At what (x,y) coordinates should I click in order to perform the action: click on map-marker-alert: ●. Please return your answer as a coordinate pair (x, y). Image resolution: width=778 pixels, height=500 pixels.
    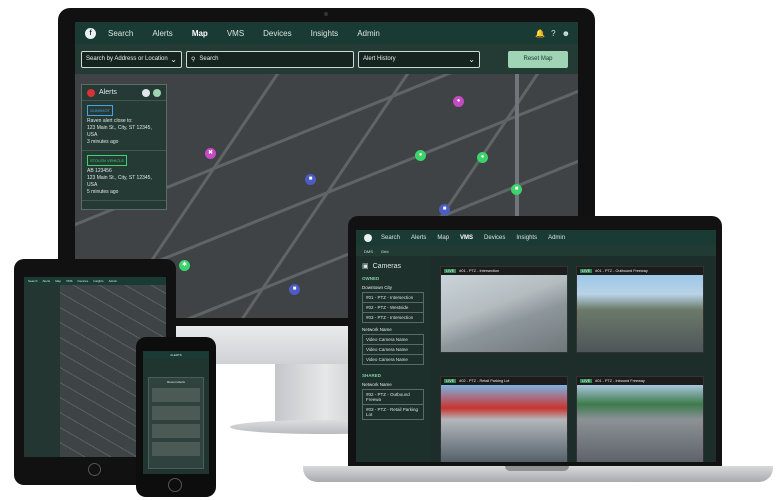
    Looking at the image, I should click on (458, 101).